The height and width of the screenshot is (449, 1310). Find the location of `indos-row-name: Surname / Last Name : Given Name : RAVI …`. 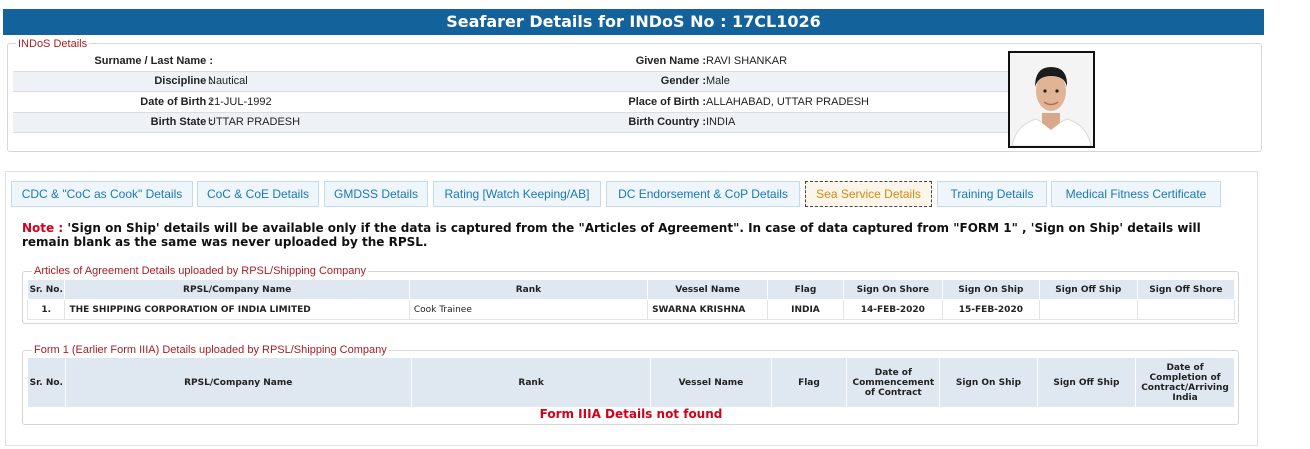

indos-row-name: Surname / Last Name : Given Name : RAVI … is located at coordinates (511, 62).